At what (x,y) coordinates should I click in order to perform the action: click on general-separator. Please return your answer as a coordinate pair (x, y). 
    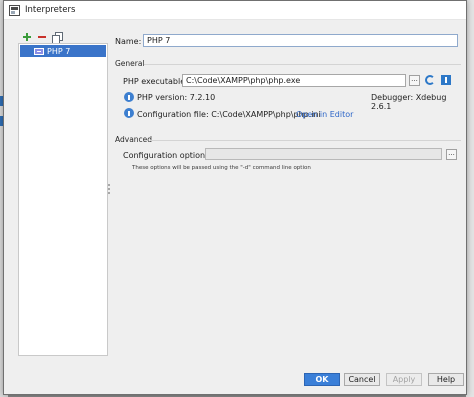
    Looking at the image, I should click on (302, 64).